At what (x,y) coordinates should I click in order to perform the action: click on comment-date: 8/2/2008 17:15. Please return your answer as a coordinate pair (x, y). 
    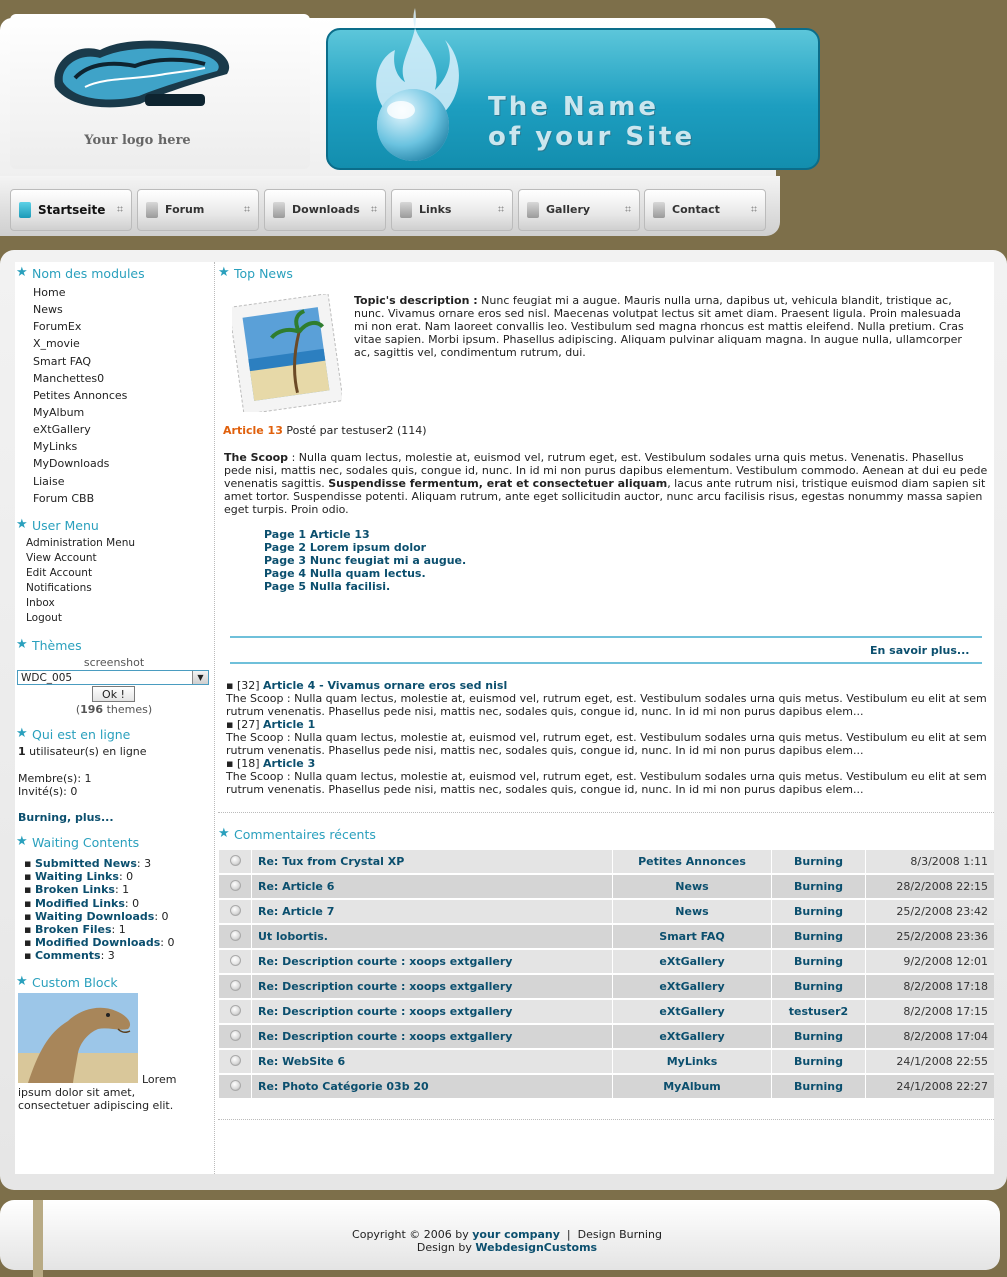
    Looking at the image, I should click on (930, 1011).